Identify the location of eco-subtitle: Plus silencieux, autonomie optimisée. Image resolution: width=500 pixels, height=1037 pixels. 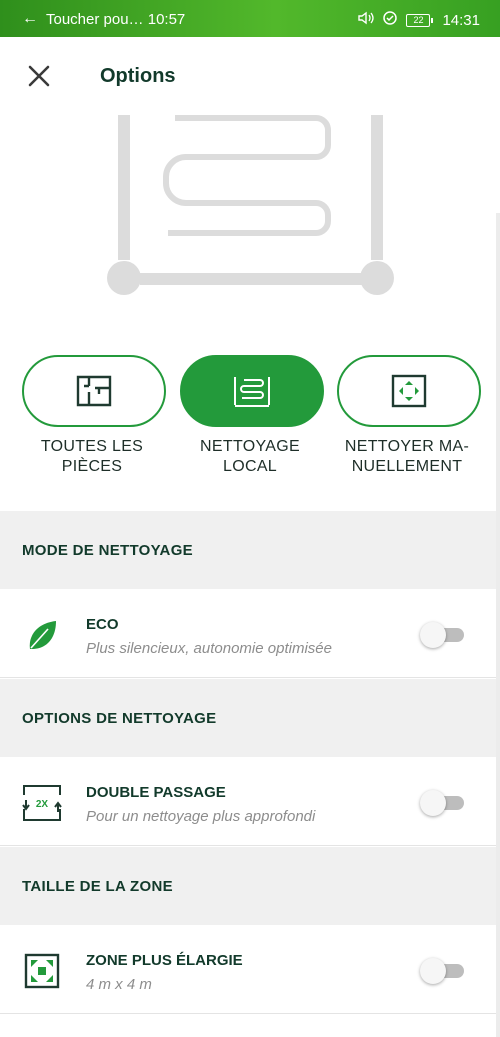
(209, 648).